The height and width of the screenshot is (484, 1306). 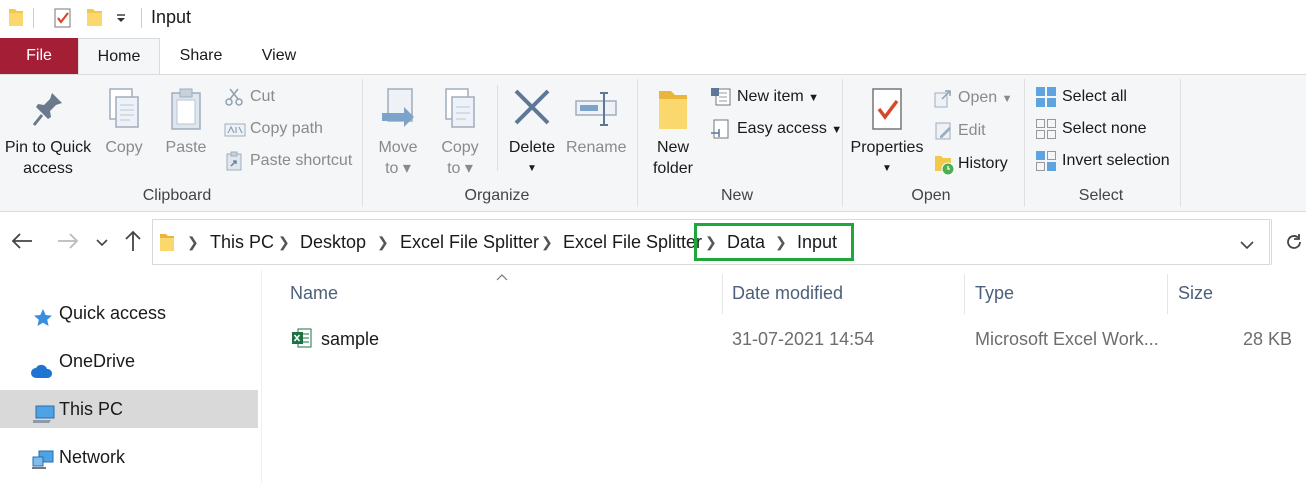 What do you see at coordinates (460, 147) in the screenshot?
I see `copy-to-label-1: Copy` at bounding box center [460, 147].